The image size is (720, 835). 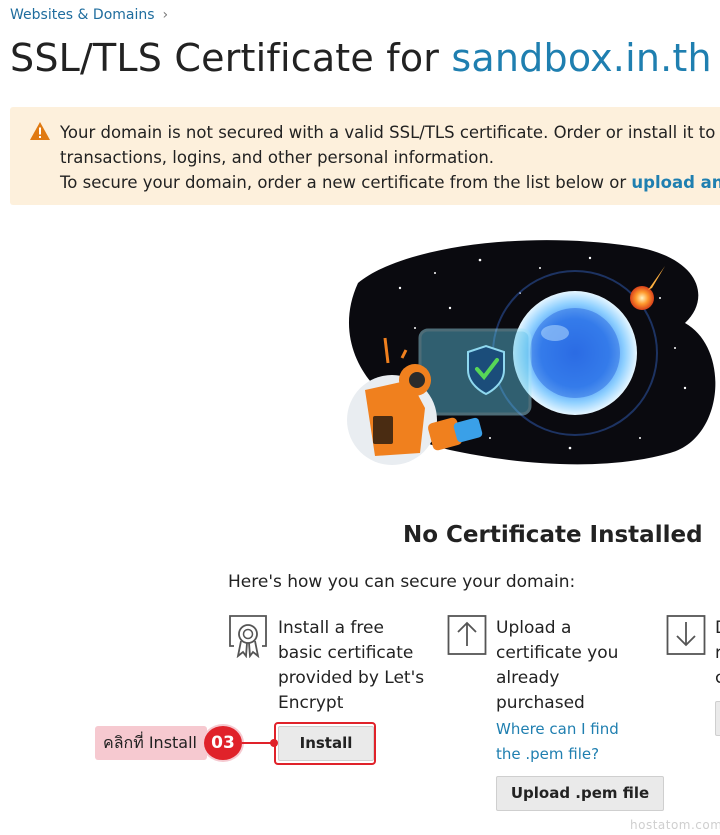 I want to click on option-upload-line-2: certificate you, so click(x=557, y=653).